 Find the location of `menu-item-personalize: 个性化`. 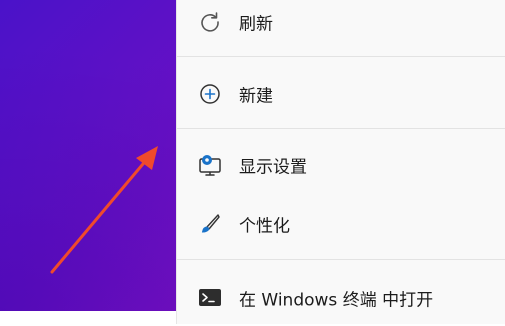

menu-item-personalize: 个性化 is located at coordinates (341, 224).